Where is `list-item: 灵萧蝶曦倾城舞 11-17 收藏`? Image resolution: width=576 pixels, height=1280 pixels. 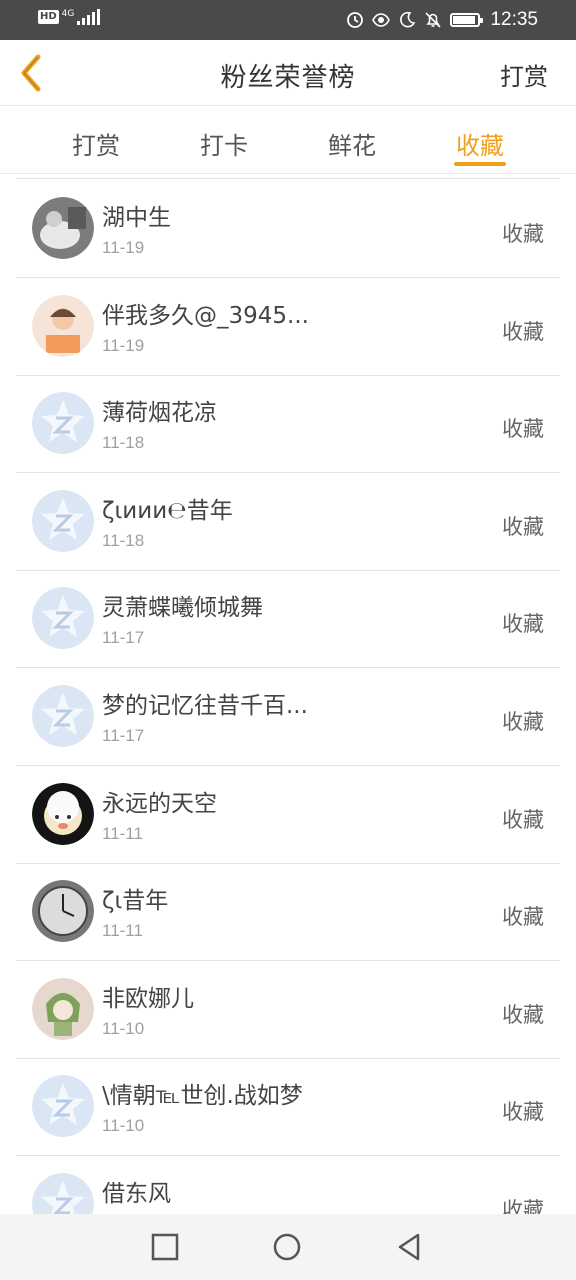
list-item: 灵萧蝶曦倾城舞 11-17 收藏 is located at coordinates (288, 619).